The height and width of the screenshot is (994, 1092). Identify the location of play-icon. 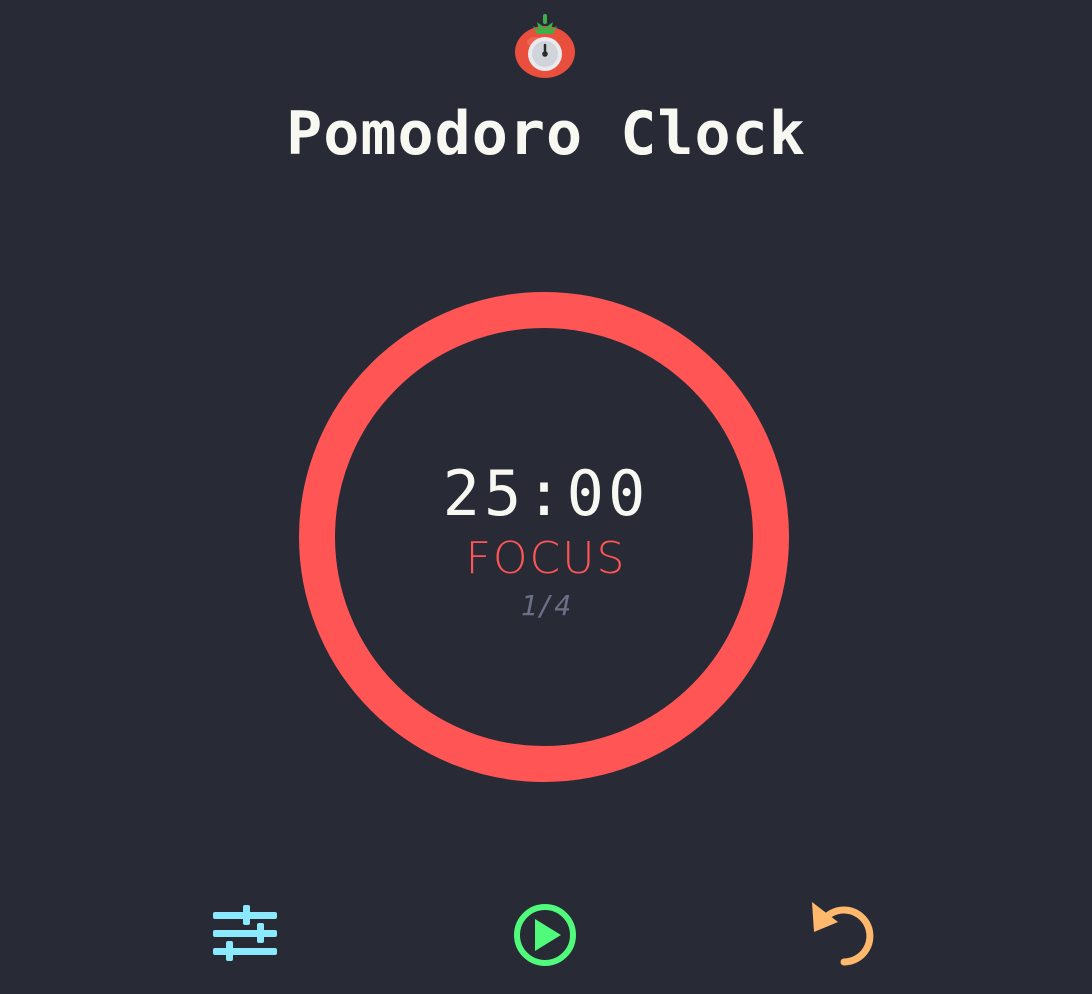
(545, 935).